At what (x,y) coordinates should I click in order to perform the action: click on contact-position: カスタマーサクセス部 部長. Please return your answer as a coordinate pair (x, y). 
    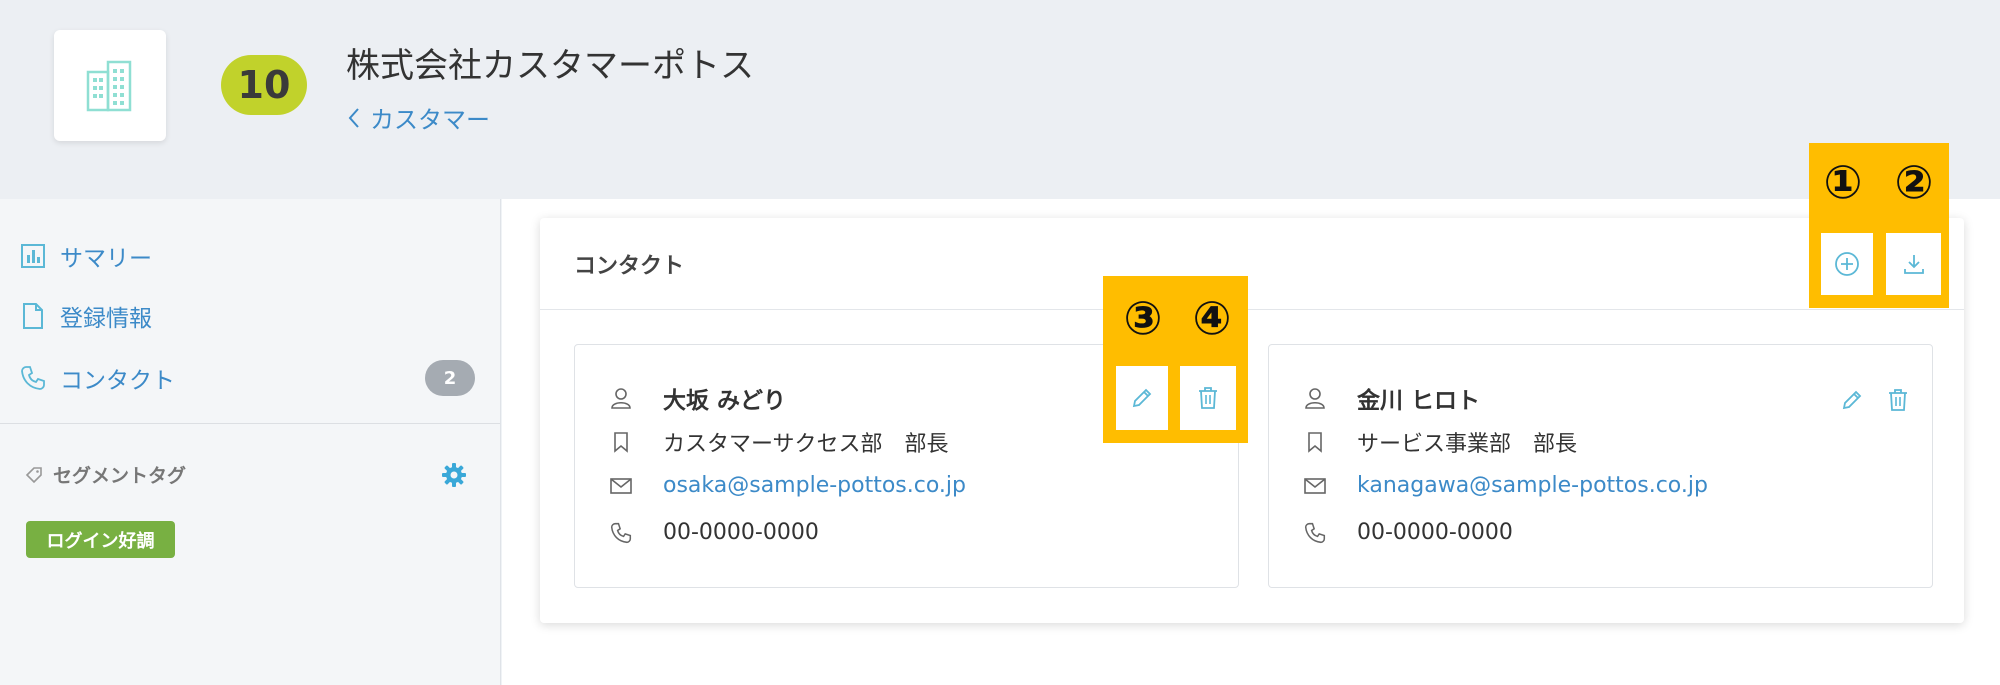
    Looking at the image, I should click on (806, 444).